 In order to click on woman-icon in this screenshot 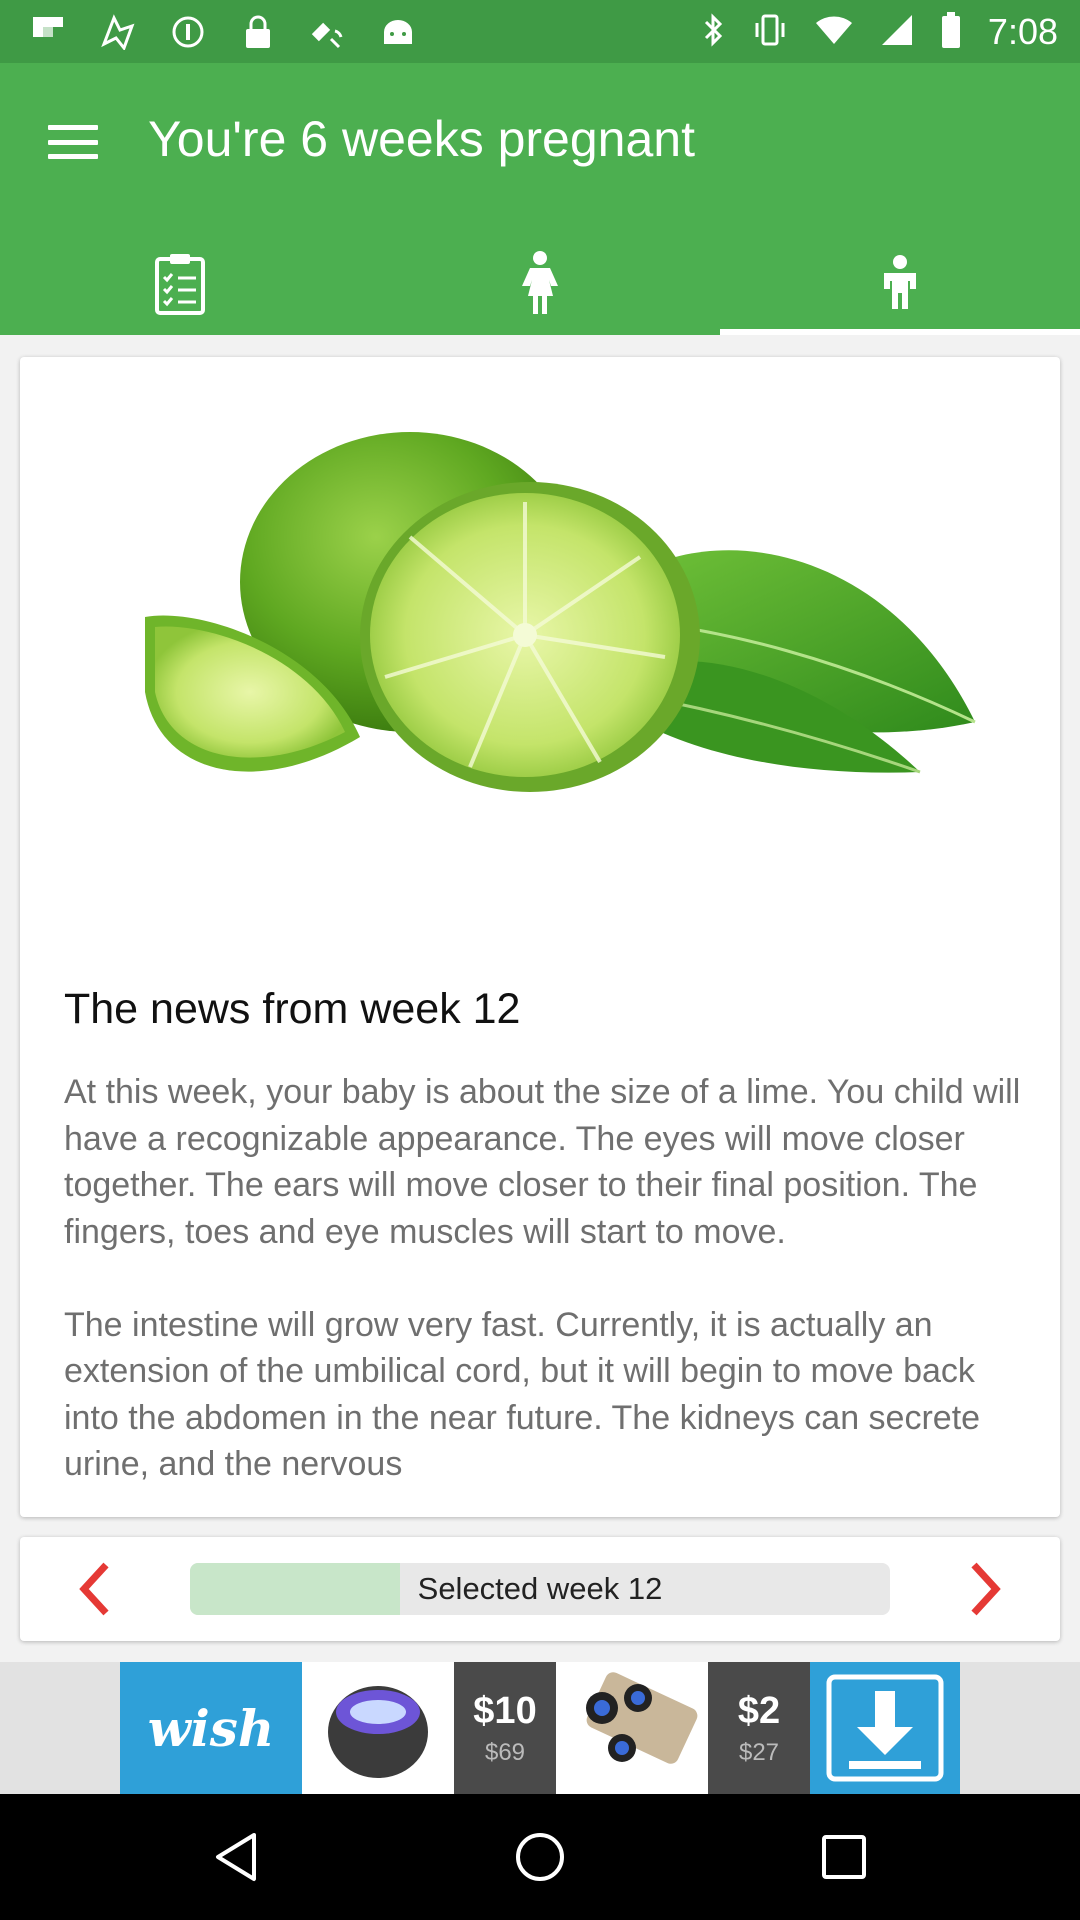, I will do `click(540, 282)`.